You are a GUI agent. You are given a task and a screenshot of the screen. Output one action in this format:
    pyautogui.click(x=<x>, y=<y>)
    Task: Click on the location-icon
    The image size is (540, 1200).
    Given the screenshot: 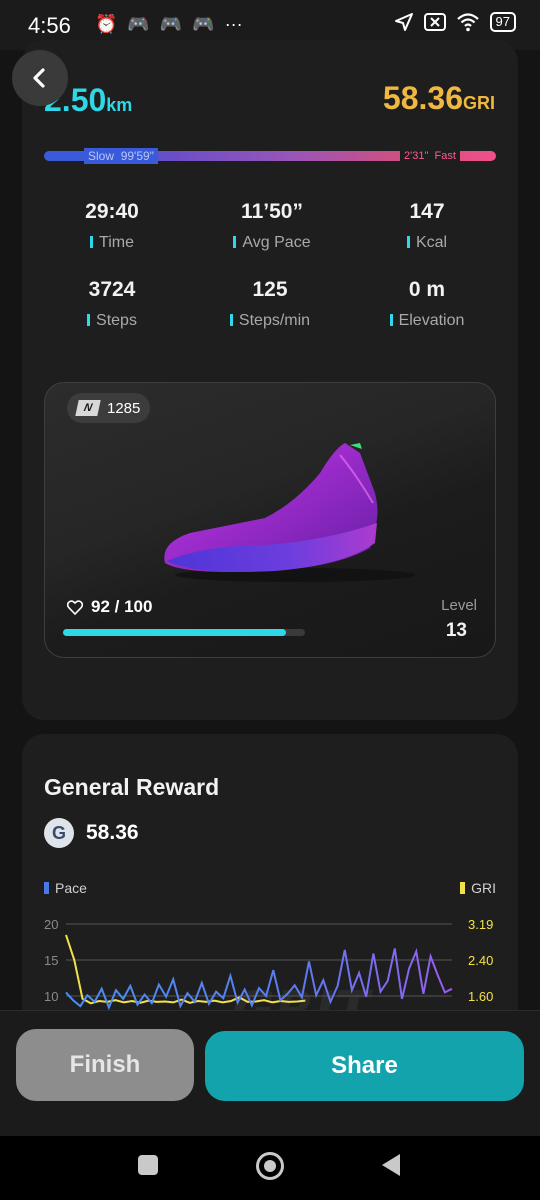 What is the action you would take?
    pyautogui.click(x=403, y=22)
    